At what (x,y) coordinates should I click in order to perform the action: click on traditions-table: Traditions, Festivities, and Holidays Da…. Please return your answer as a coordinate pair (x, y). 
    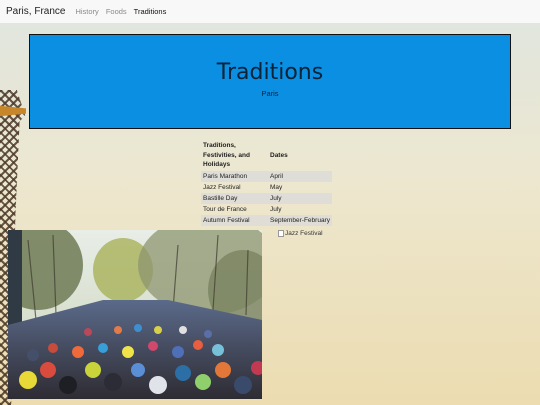
    Looking at the image, I should click on (266, 183).